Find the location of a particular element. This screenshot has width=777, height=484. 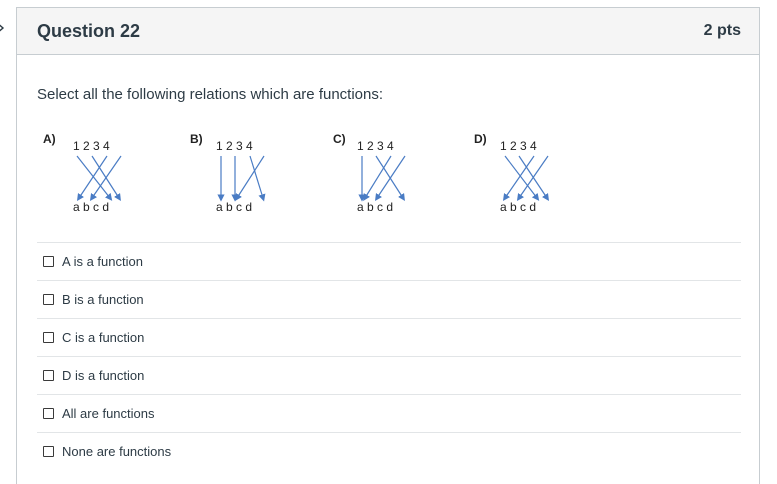

diagram-d: D) 1 2 3 4 a b c d is located at coordinates (511, 173).